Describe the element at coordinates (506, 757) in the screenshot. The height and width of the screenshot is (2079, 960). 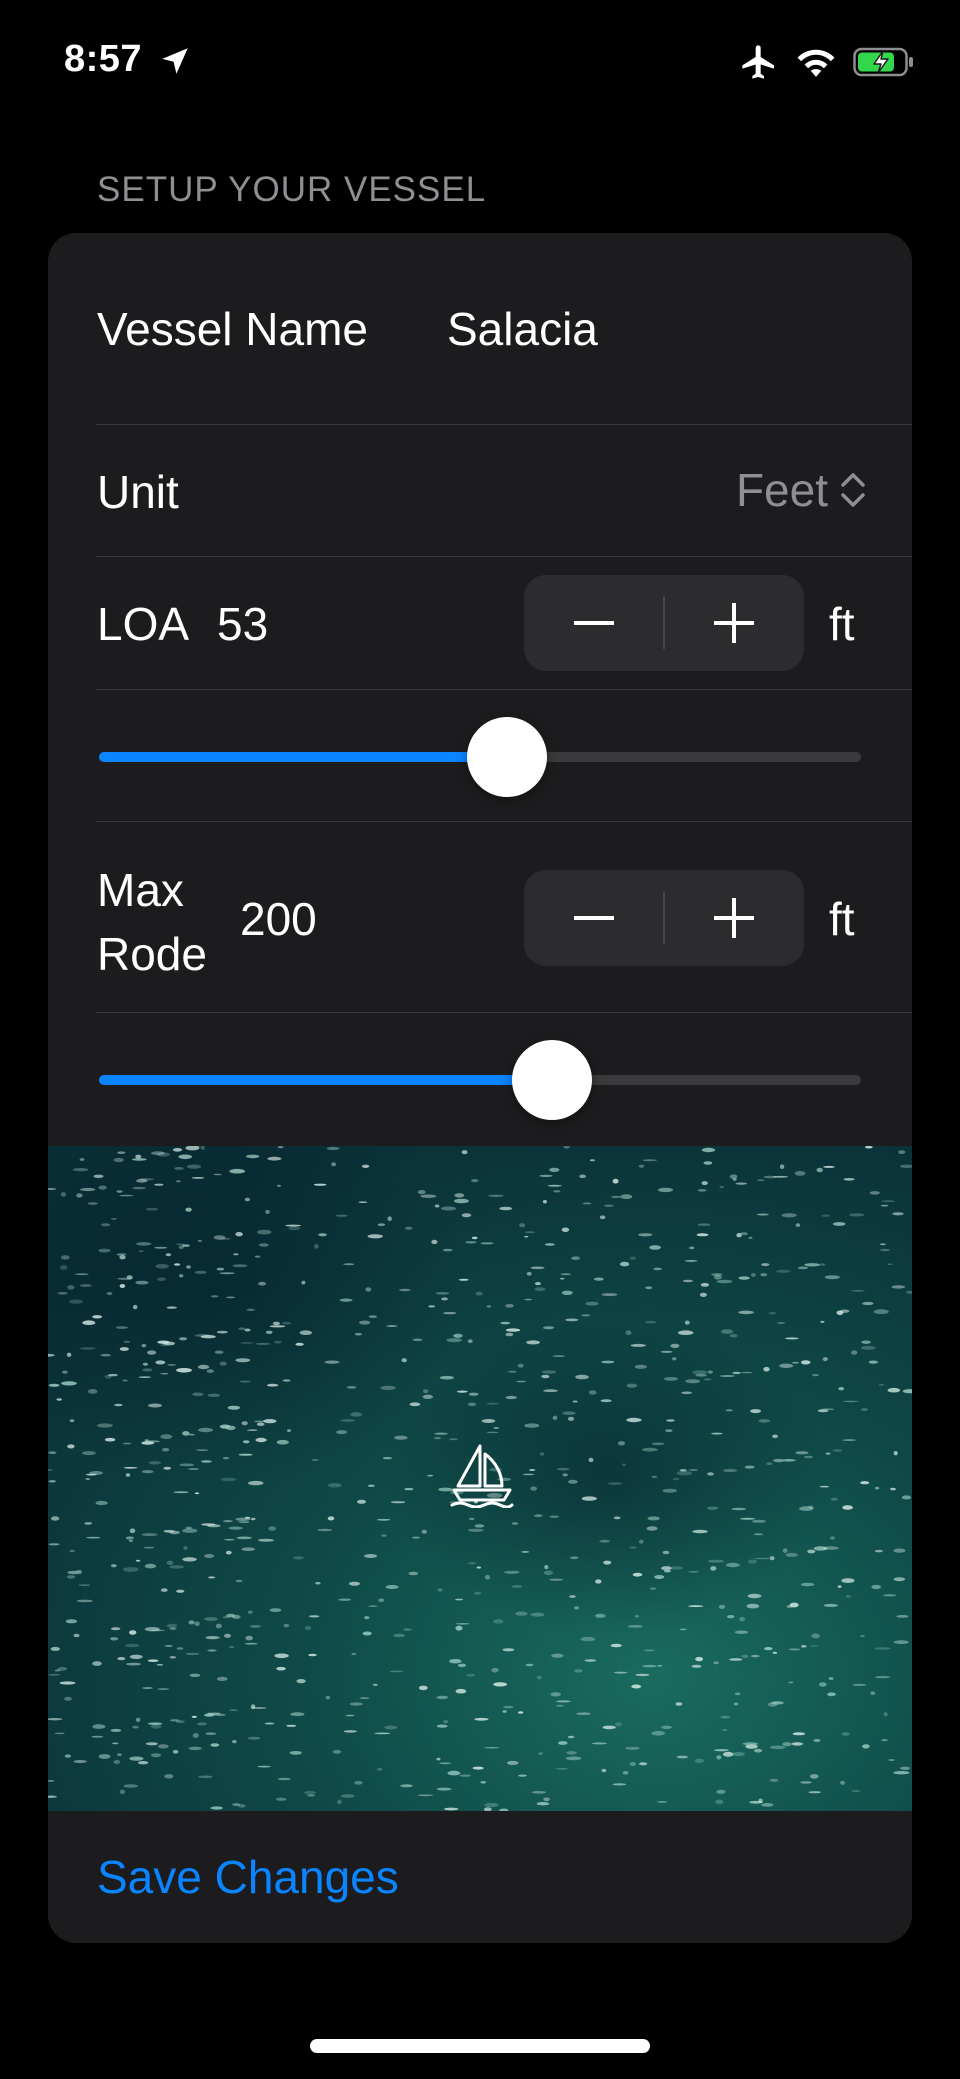
I see `loa-slider-thumb` at that location.